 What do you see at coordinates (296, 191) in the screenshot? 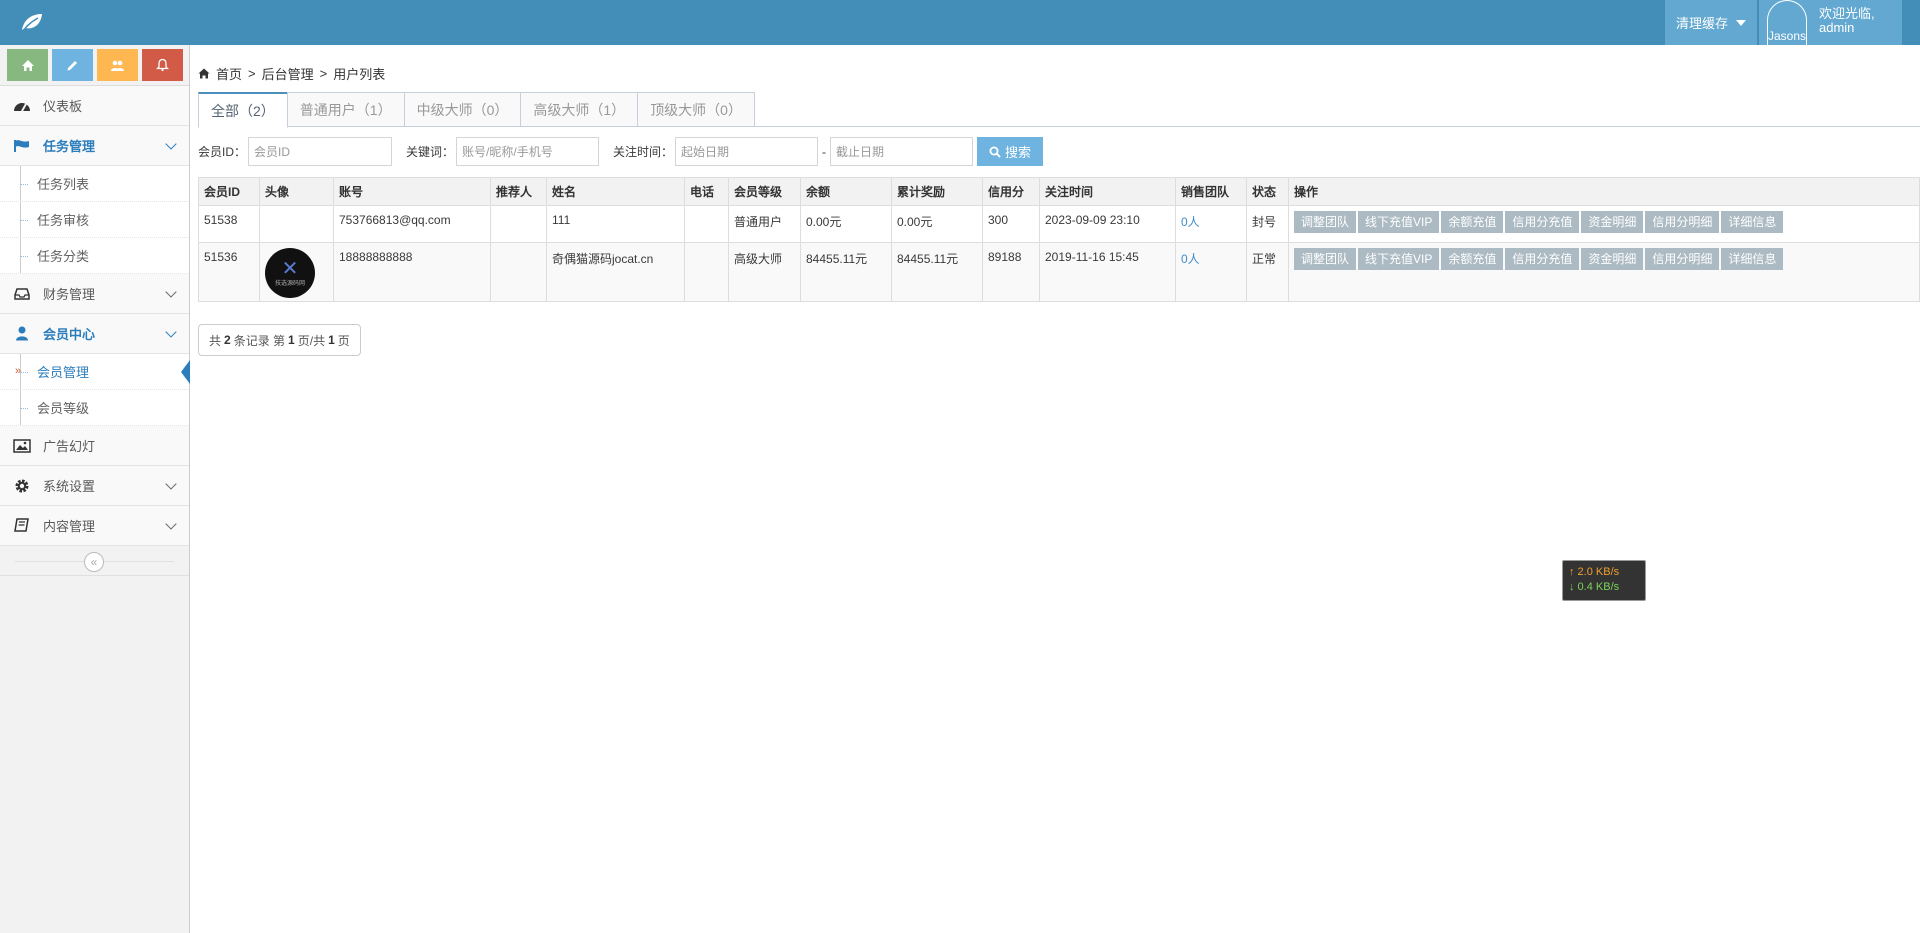
I see `column-header: 头像` at bounding box center [296, 191].